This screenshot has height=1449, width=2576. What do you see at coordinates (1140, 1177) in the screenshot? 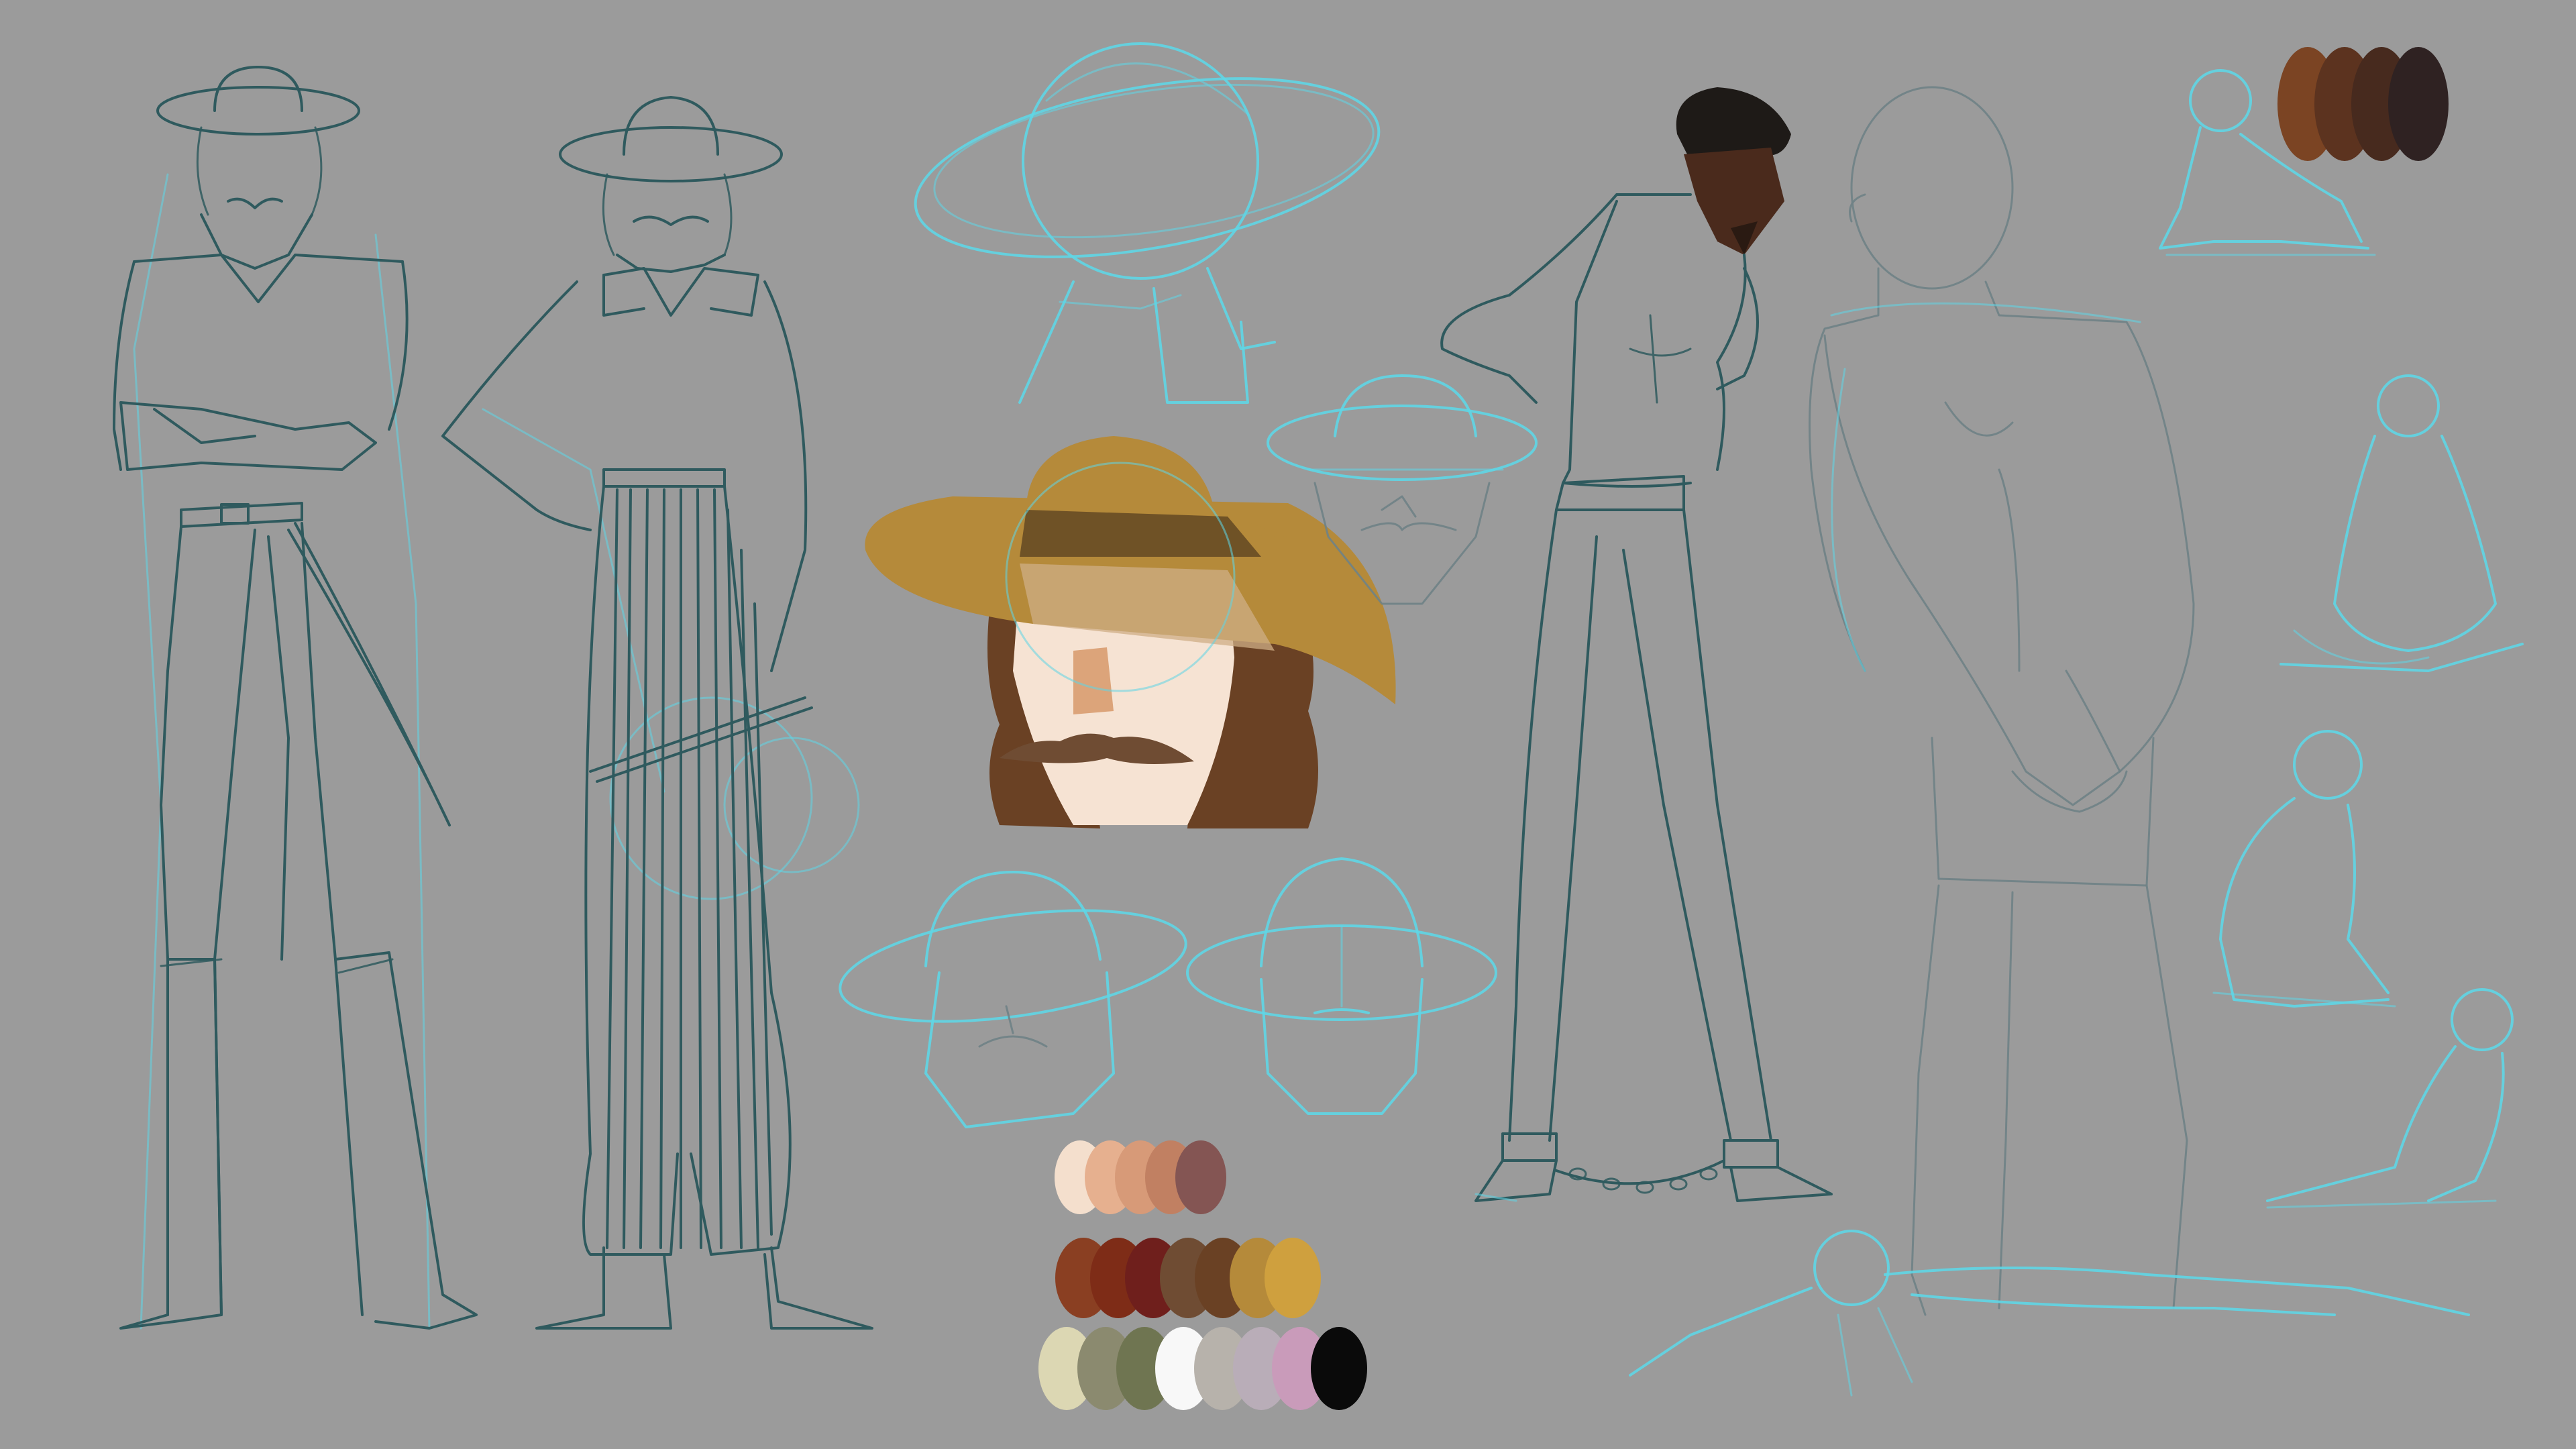
I see `skin-palette-light` at bounding box center [1140, 1177].